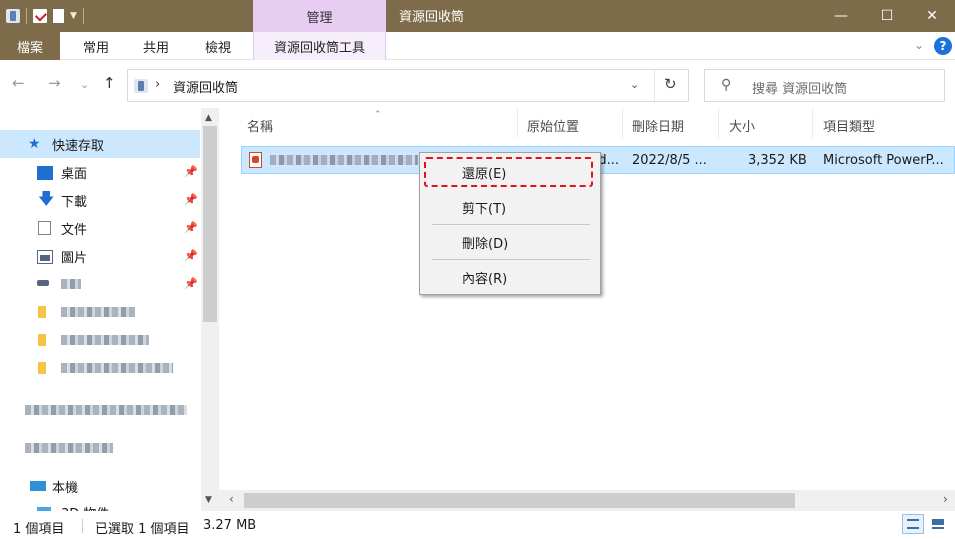  What do you see at coordinates (100, 172) in the screenshot?
I see `sidebar-item-desktop: 桌面 📌` at bounding box center [100, 172].